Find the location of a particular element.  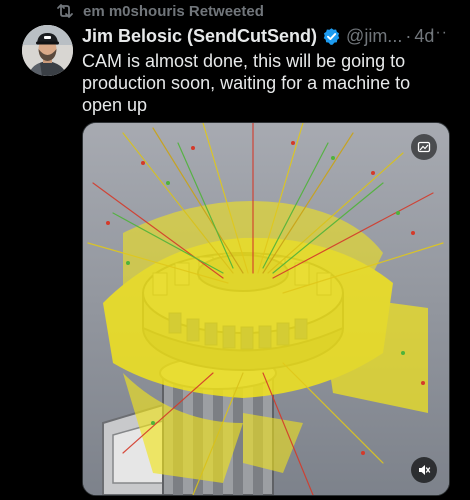

retweet-icon is located at coordinates (65, 11).